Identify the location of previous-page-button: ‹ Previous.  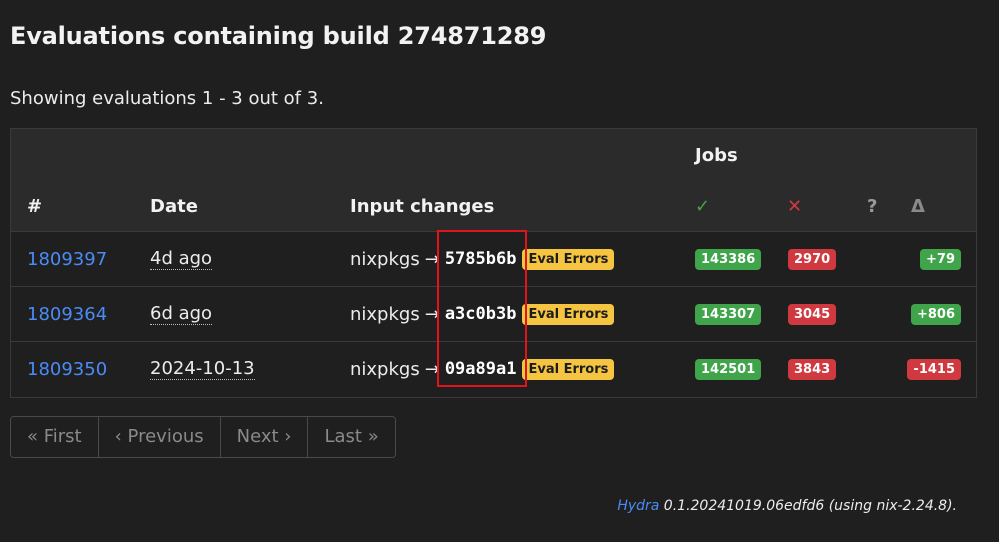
(159, 437).